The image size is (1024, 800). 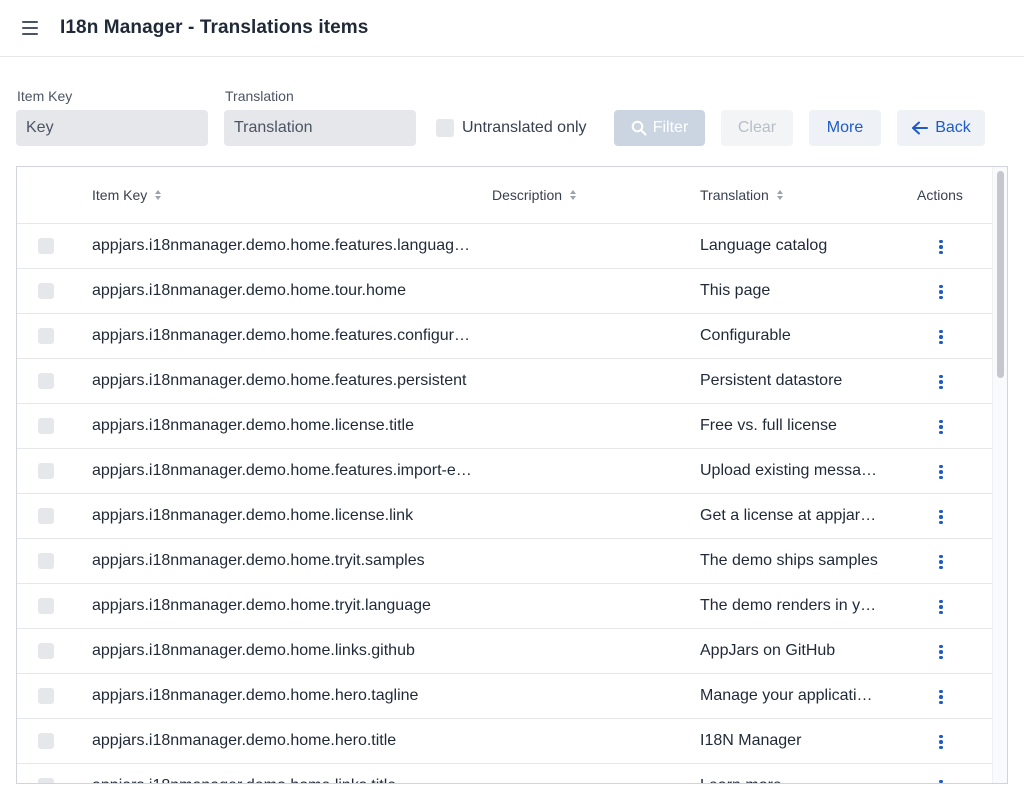 What do you see at coordinates (670, 127) in the screenshot?
I see `filter-button-label: Filter` at bounding box center [670, 127].